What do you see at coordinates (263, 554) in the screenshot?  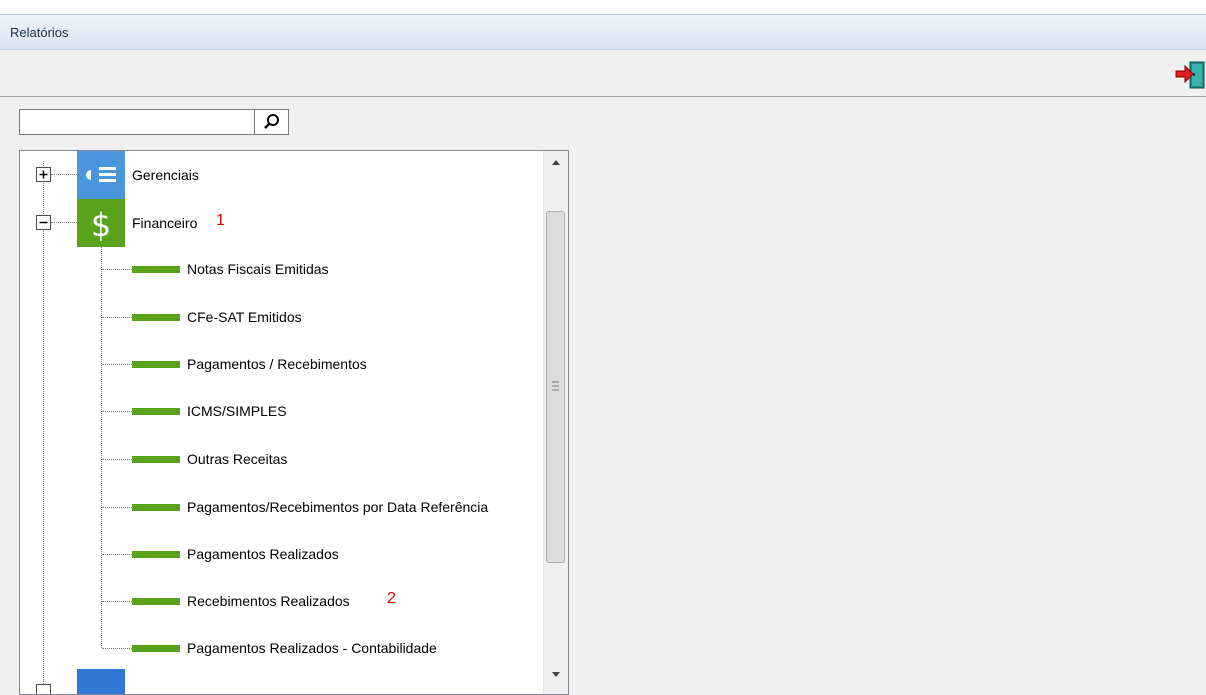 I see `item-label: Pagamentos Realizados` at bounding box center [263, 554].